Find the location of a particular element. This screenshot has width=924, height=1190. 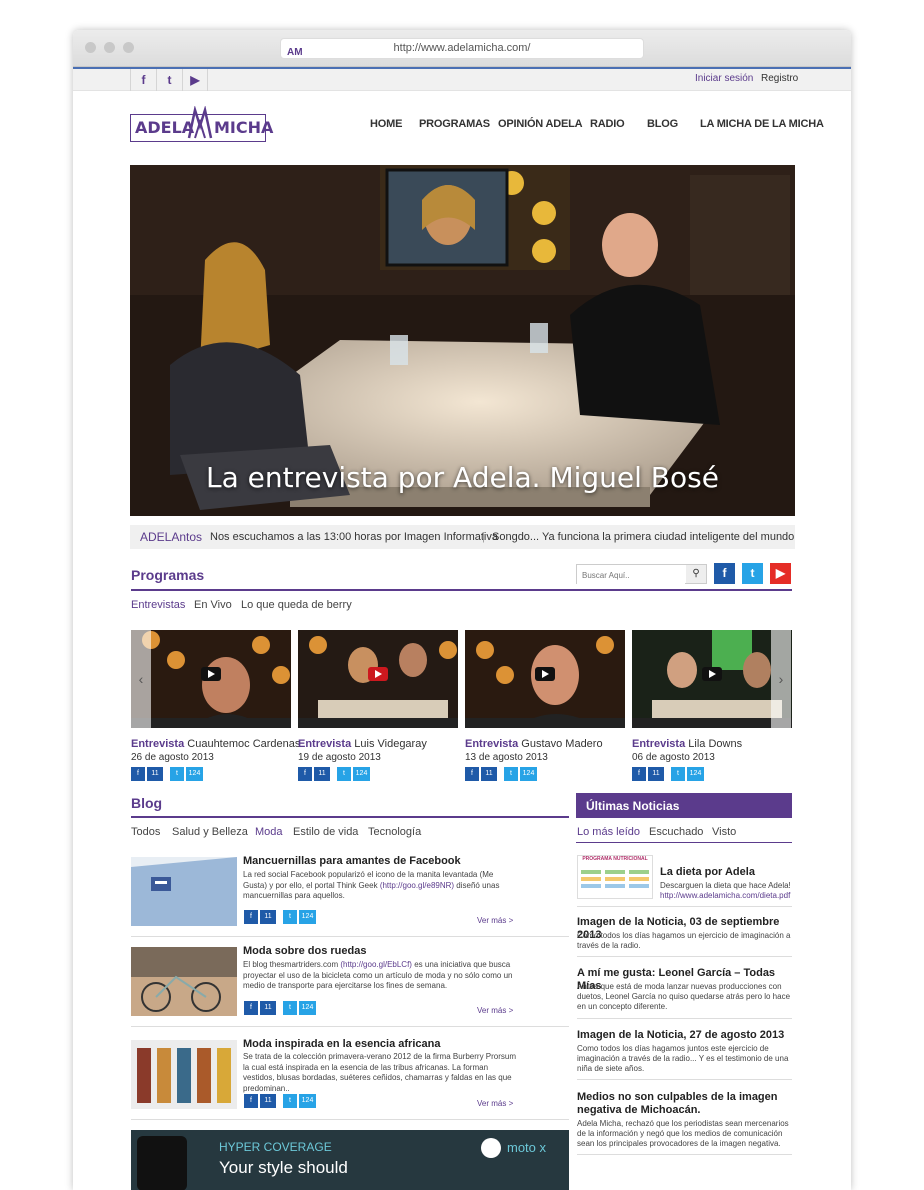

twitter-icon: t is located at coordinates (169, 80).